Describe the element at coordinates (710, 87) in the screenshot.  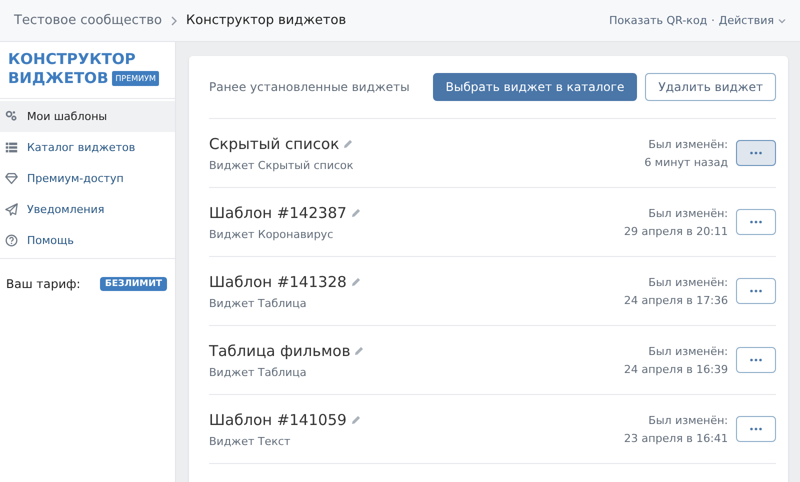
I see `delete-widget-button: Удалить виджет` at that location.